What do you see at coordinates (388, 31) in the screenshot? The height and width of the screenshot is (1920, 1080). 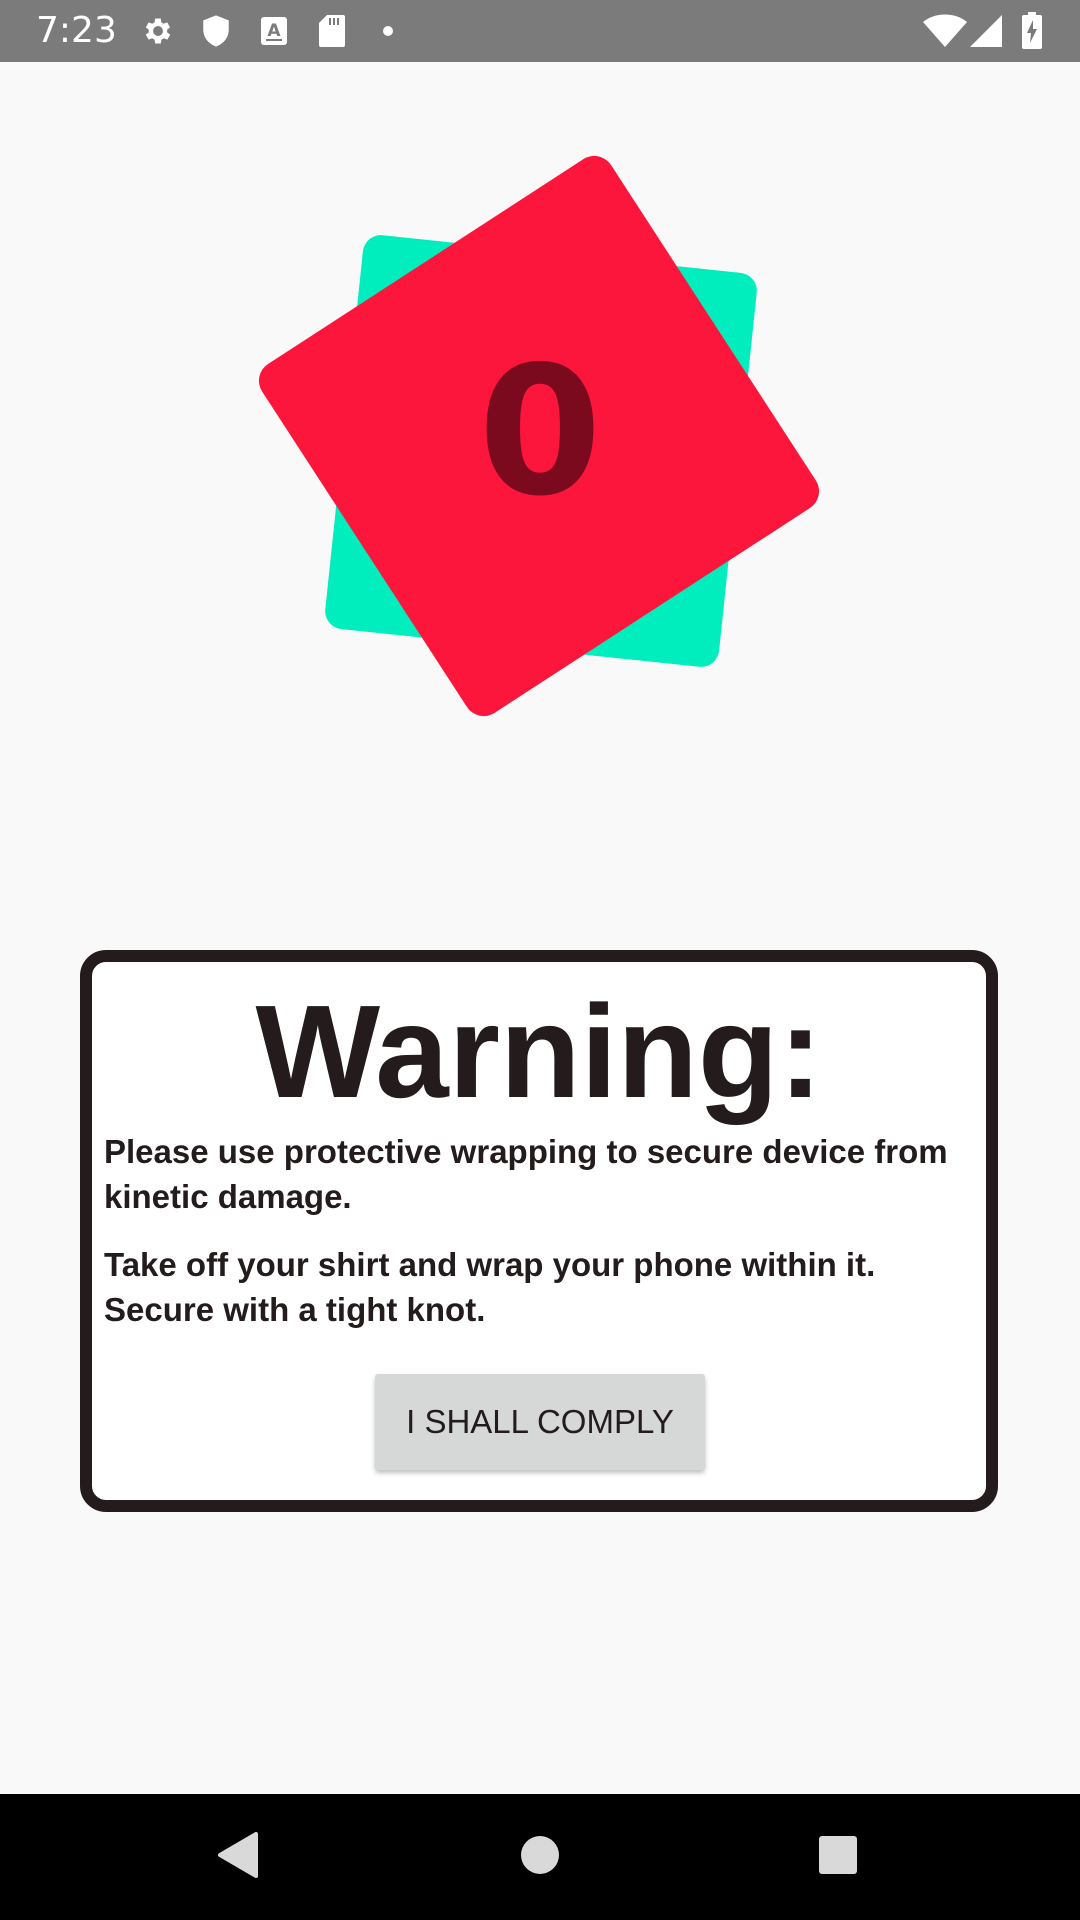 I see `dot-icon` at bounding box center [388, 31].